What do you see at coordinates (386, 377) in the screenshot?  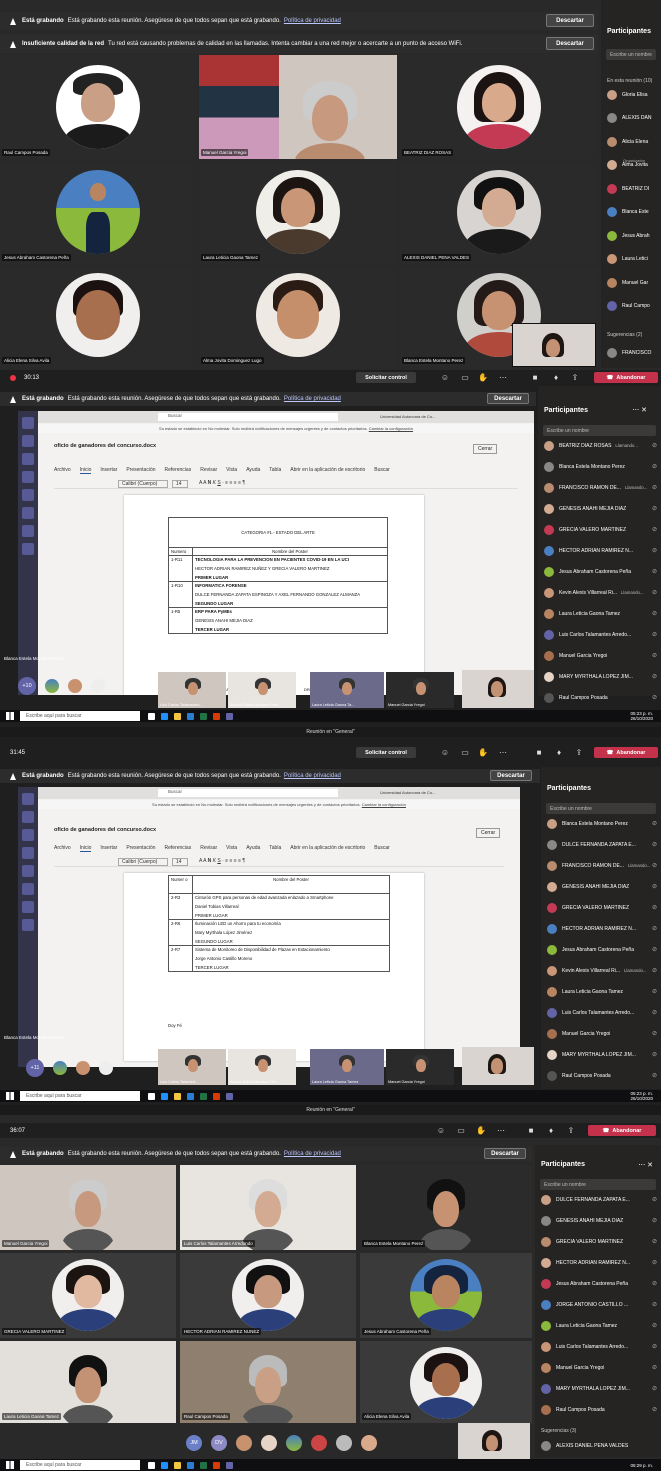 I see `request-control-button: Solicitar control` at bounding box center [386, 377].